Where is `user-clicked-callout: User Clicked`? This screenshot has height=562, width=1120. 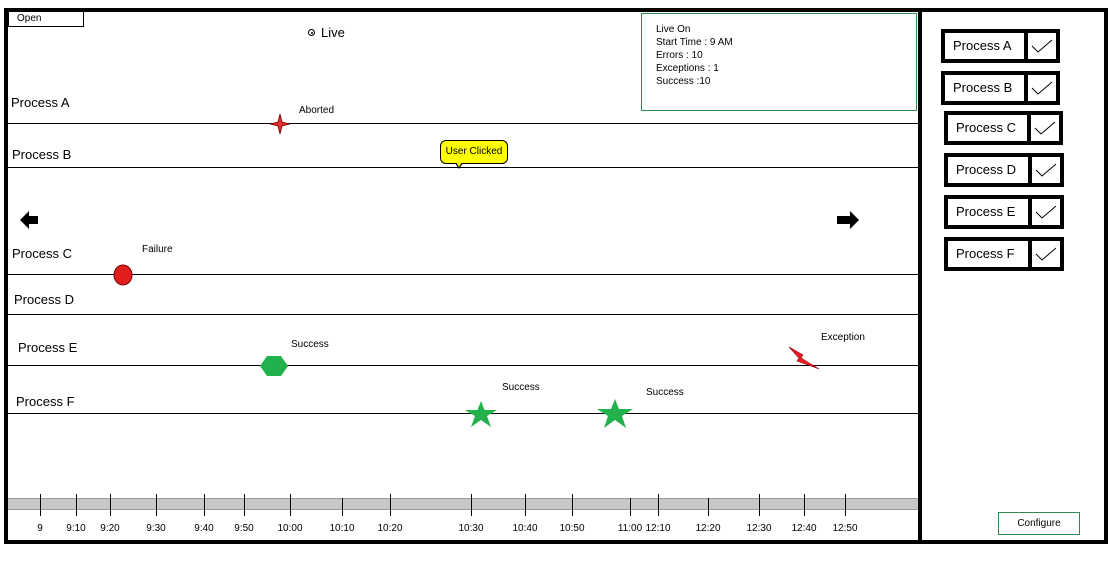 user-clicked-callout: User Clicked is located at coordinates (474, 154).